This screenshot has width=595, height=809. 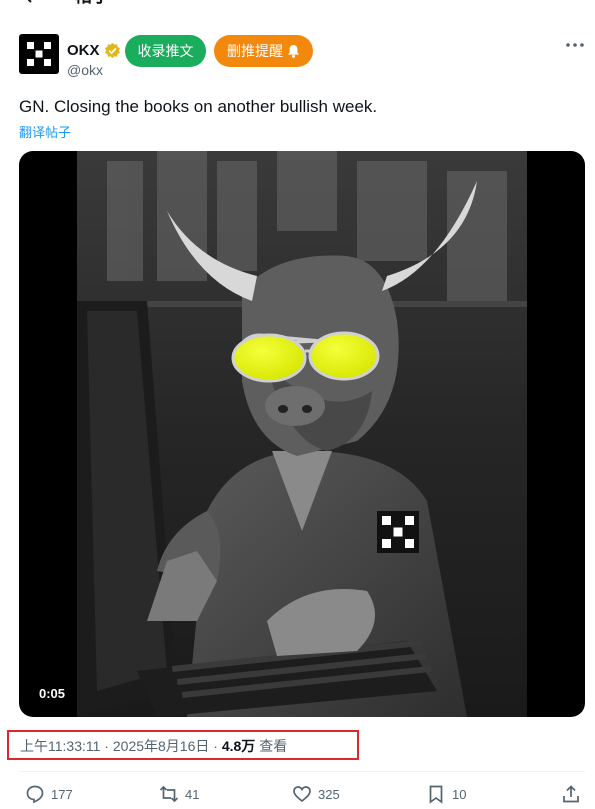 I want to click on page-title: 帖子, so click(x=92, y=3).